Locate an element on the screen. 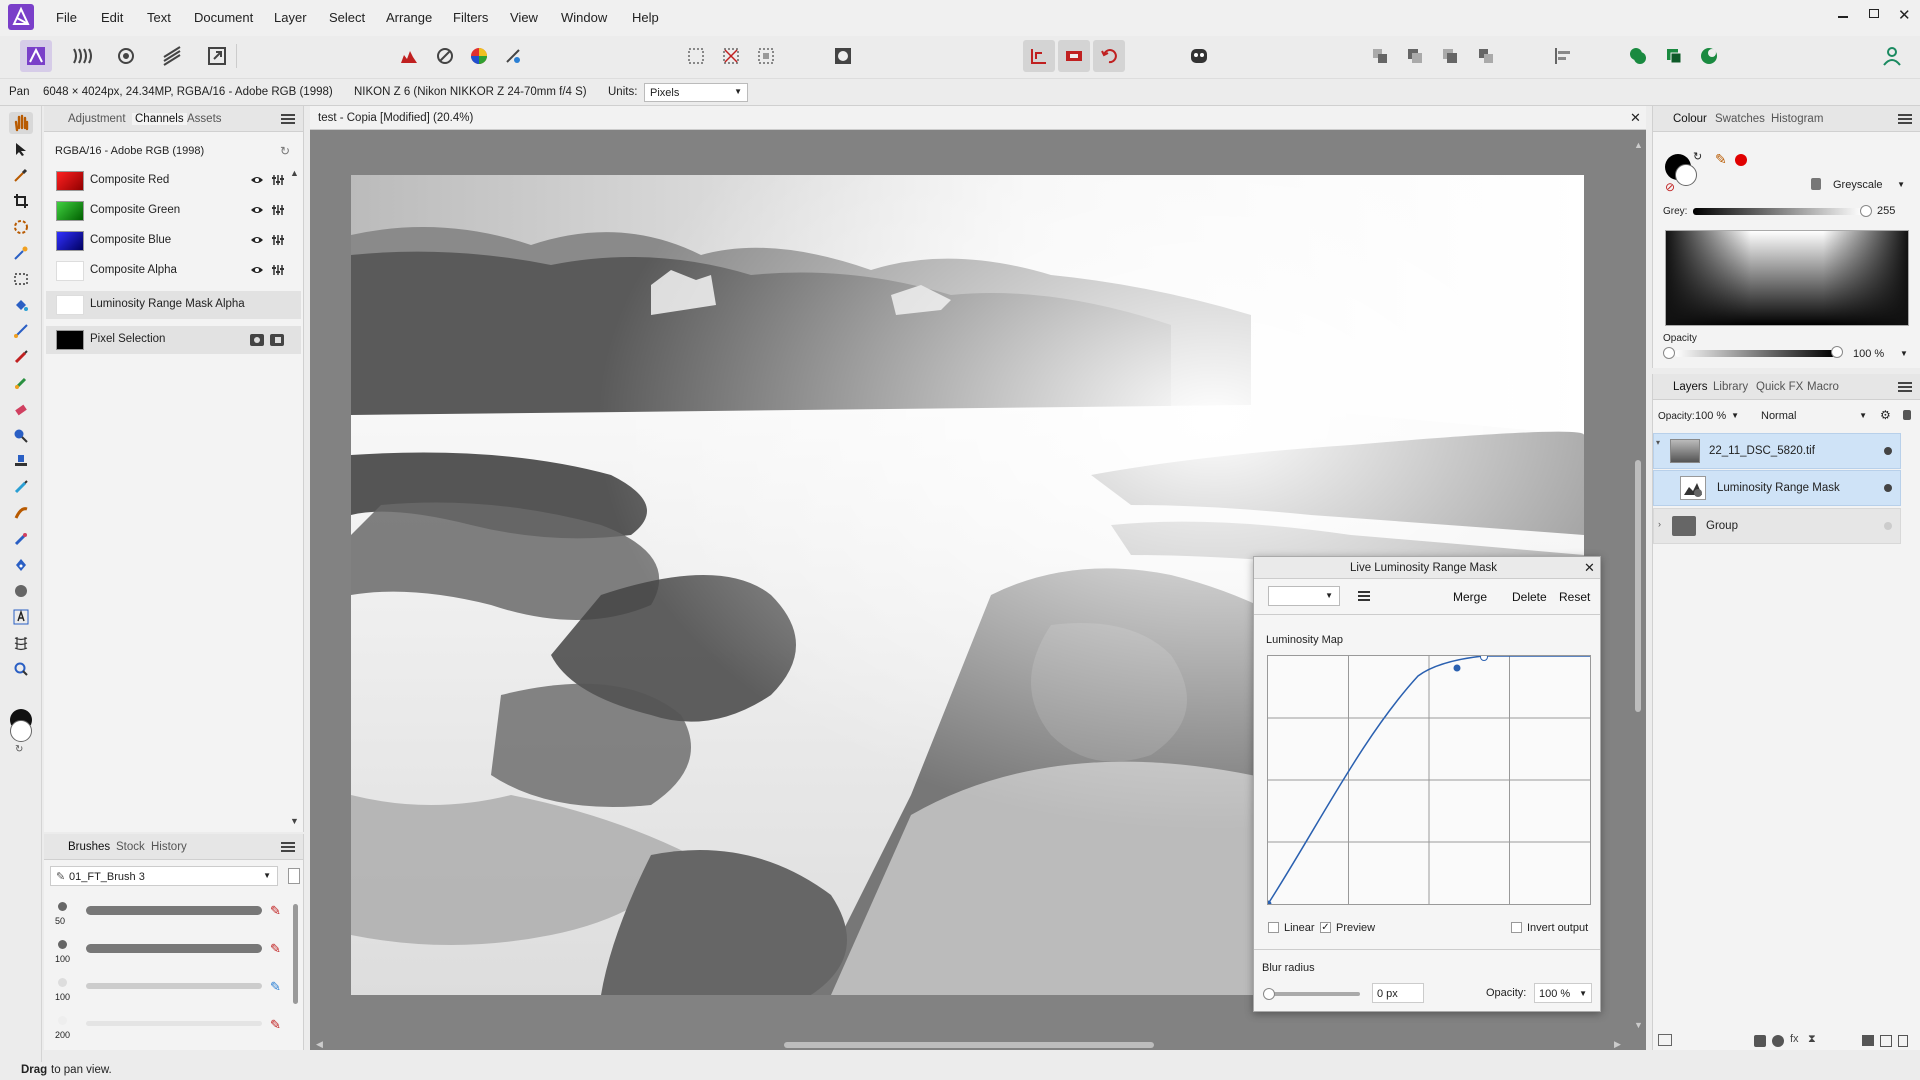 Image resolution: width=1920 pixels, height=1080 pixels. arrange-front-icon is located at coordinates (1380, 56).